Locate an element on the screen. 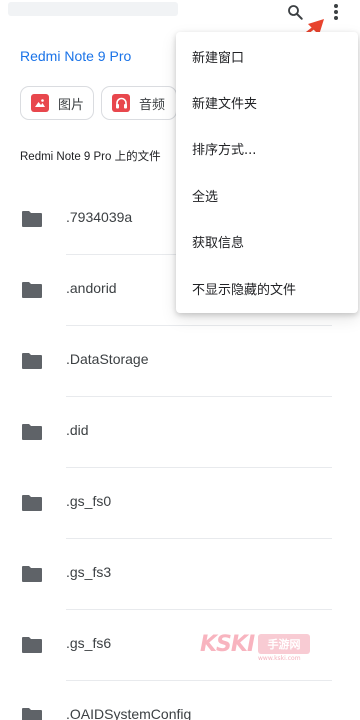  more-options-button is located at coordinates (336, 12).